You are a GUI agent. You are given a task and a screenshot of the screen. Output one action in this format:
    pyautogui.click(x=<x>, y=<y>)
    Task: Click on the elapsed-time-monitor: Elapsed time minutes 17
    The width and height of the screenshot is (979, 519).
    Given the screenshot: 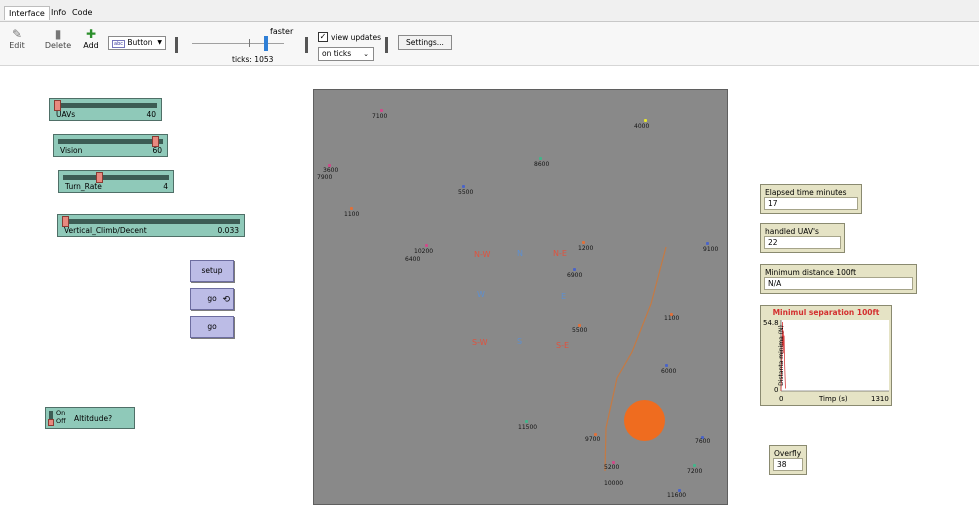 What is the action you would take?
    pyautogui.click(x=811, y=199)
    